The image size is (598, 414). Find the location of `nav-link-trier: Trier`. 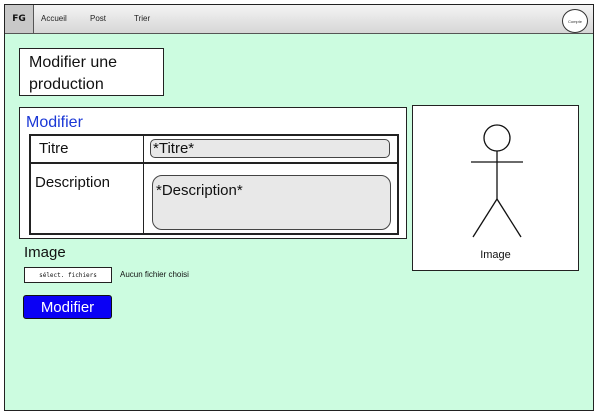

nav-link-trier: Trier is located at coordinates (142, 18).